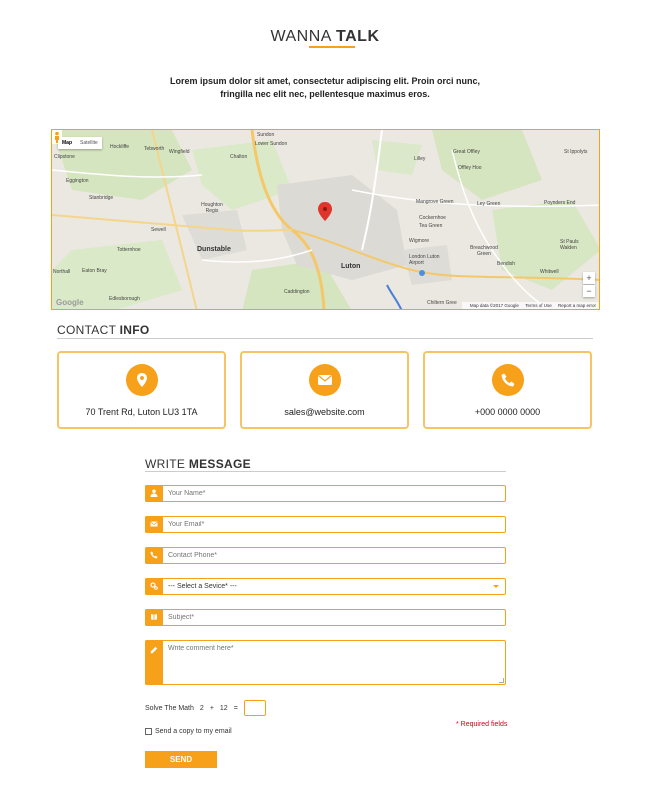  I want to click on comment-field, so click(325, 662).